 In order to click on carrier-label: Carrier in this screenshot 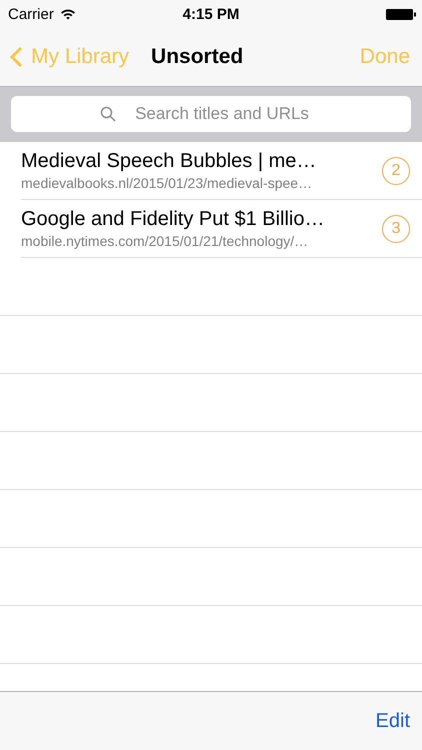, I will do `click(31, 14)`.